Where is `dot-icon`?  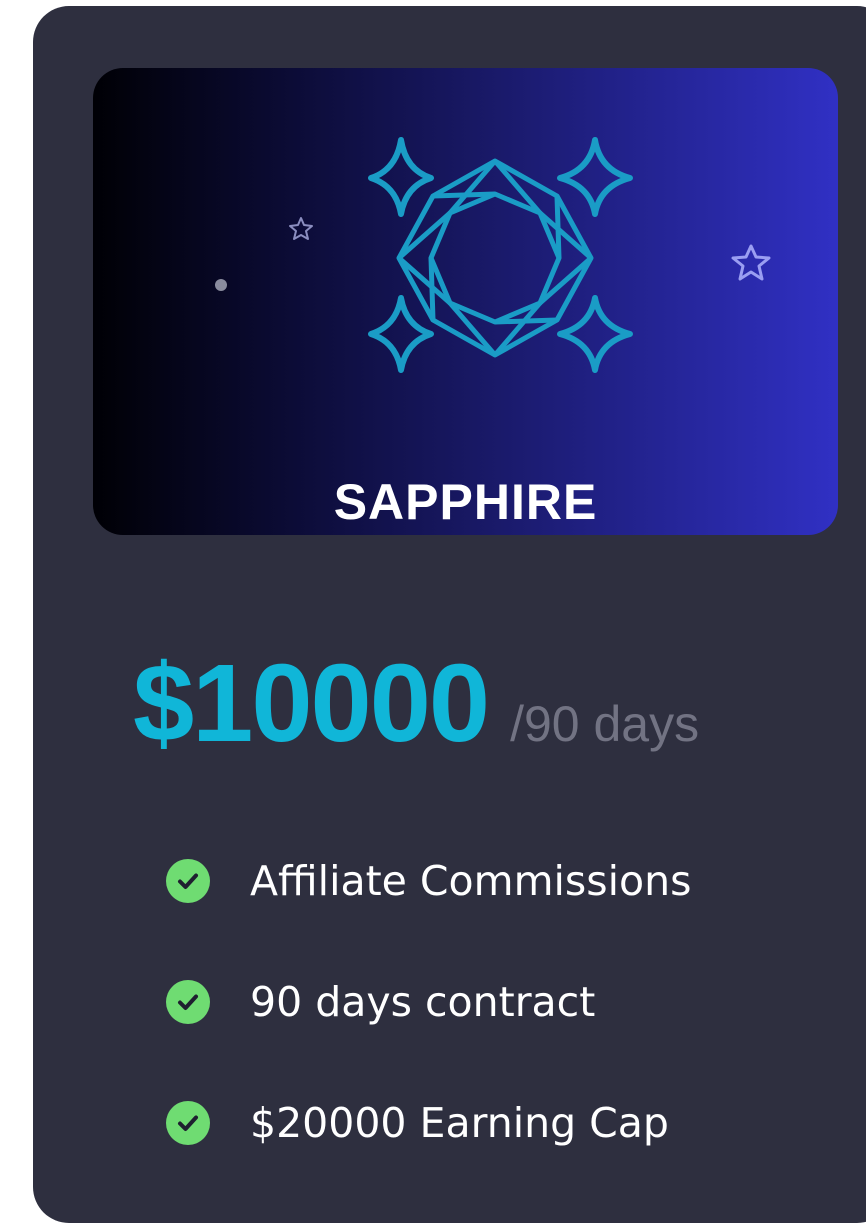
dot-icon is located at coordinates (221, 285).